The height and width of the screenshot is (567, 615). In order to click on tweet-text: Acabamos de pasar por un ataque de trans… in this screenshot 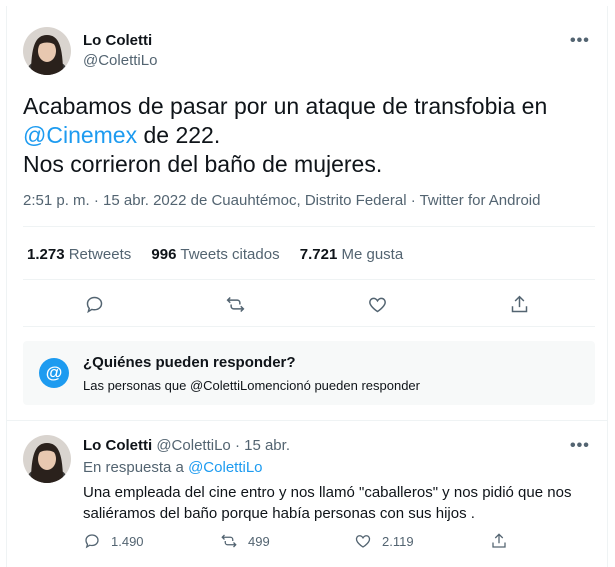, I will do `click(308, 135)`.